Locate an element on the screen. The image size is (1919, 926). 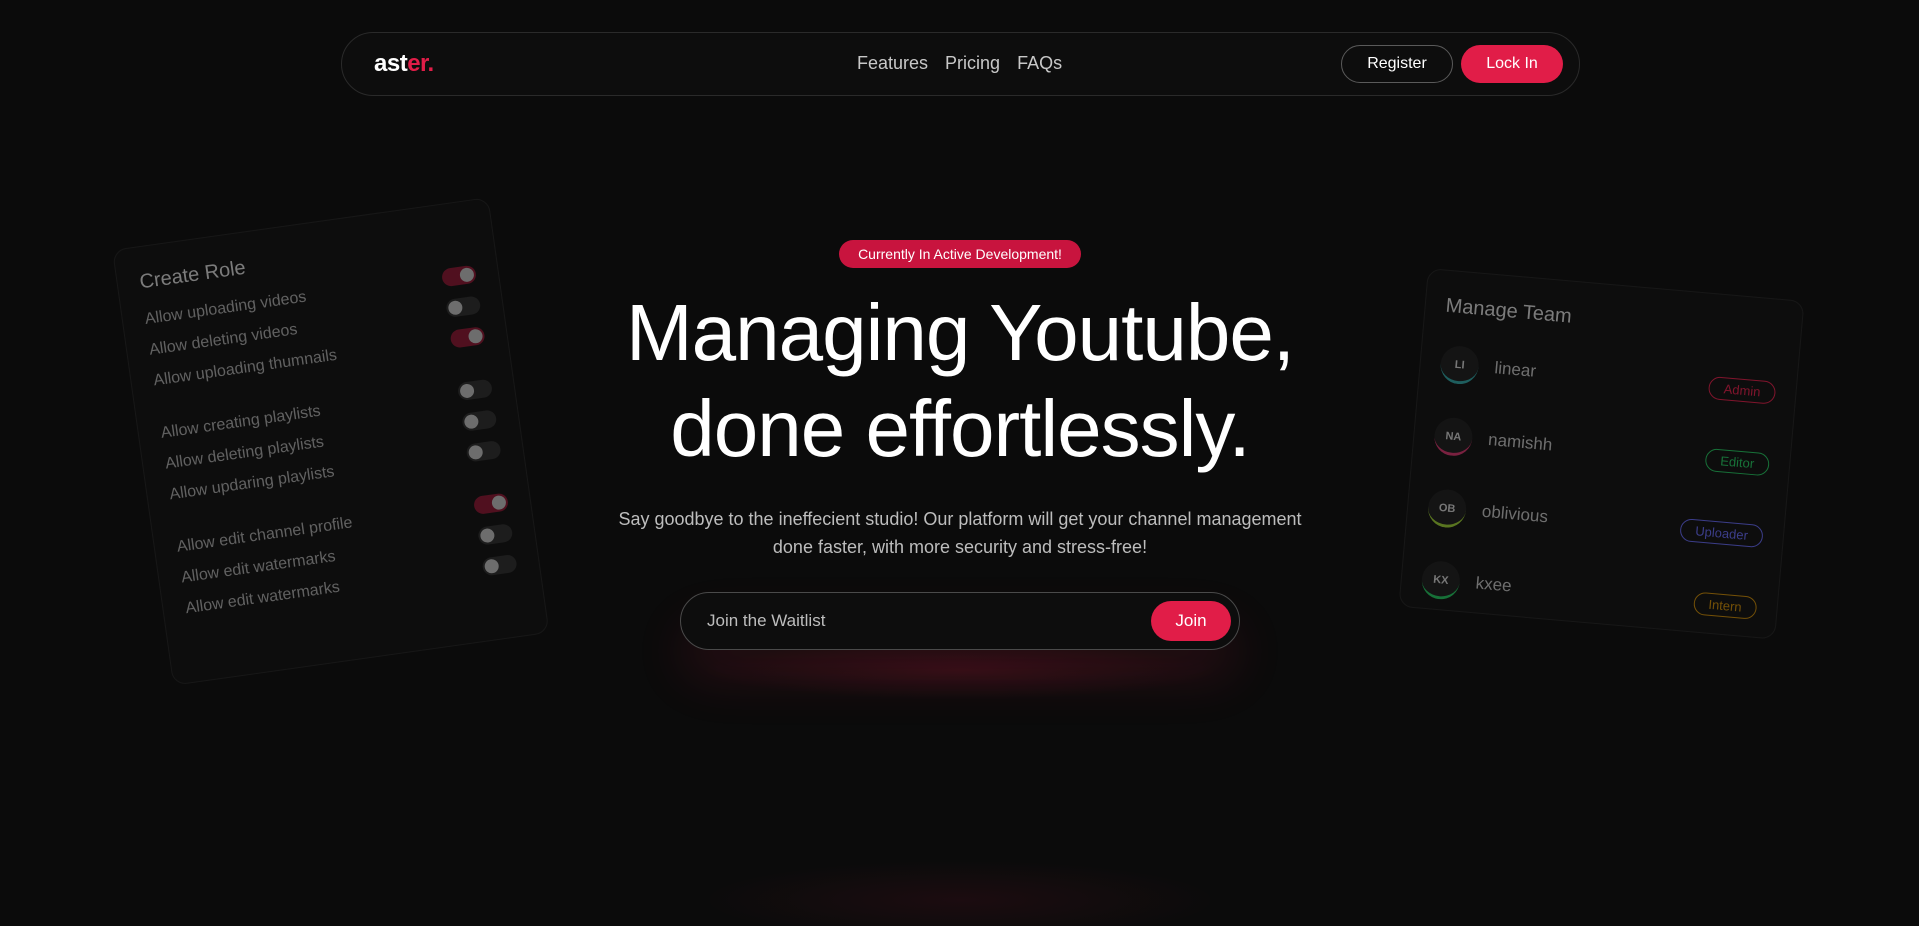
waitlist-form: Join is located at coordinates (960, 621).